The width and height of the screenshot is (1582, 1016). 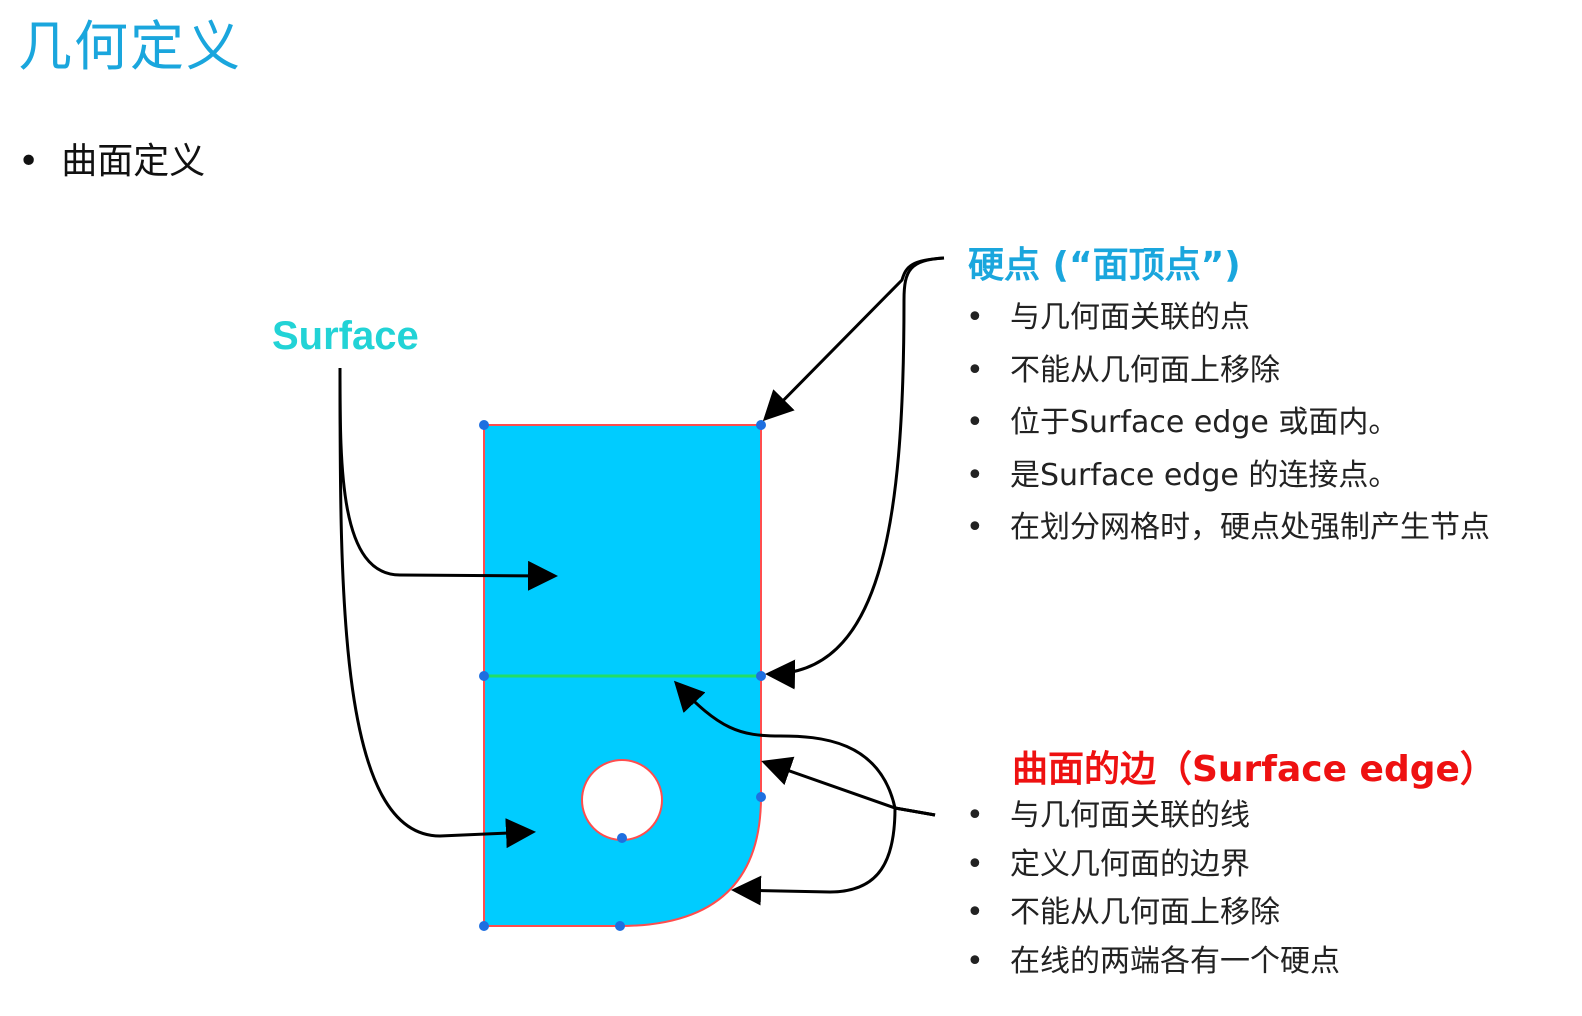 What do you see at coordinates (833, 856) in the screenshot?
I see `surface-edge-arrow-curve` at bounding box center [833, 856].